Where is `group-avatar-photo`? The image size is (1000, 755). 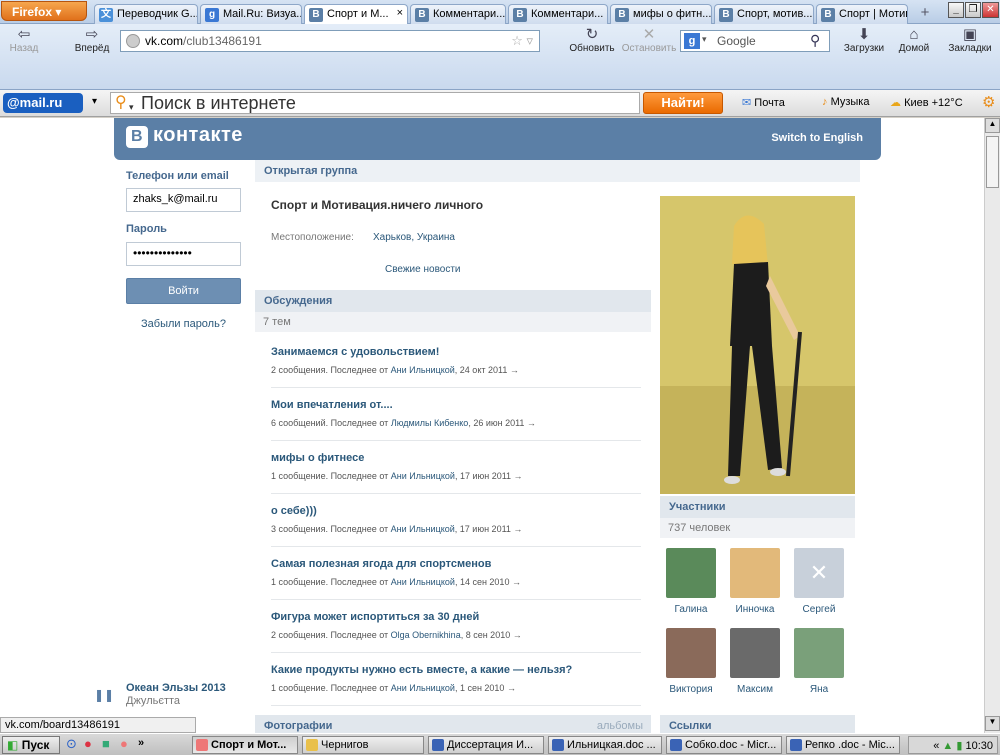 group-avatar-photo is located at coordinates (757, 345).